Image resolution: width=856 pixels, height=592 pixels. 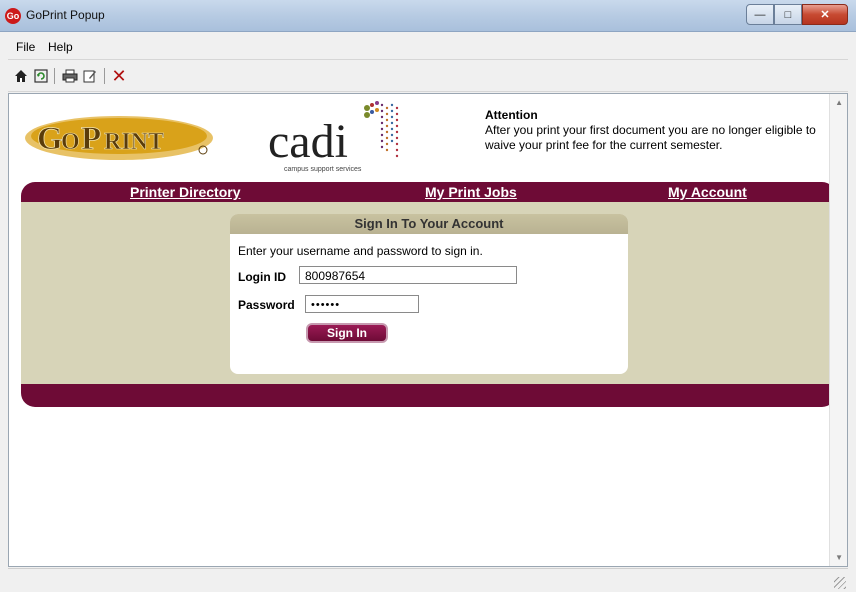 What do you see at coordinates (838, 330) in the screenshot?
I see `vertical-scrollbar: ▲ ▼` at bounding box center [838, 330].